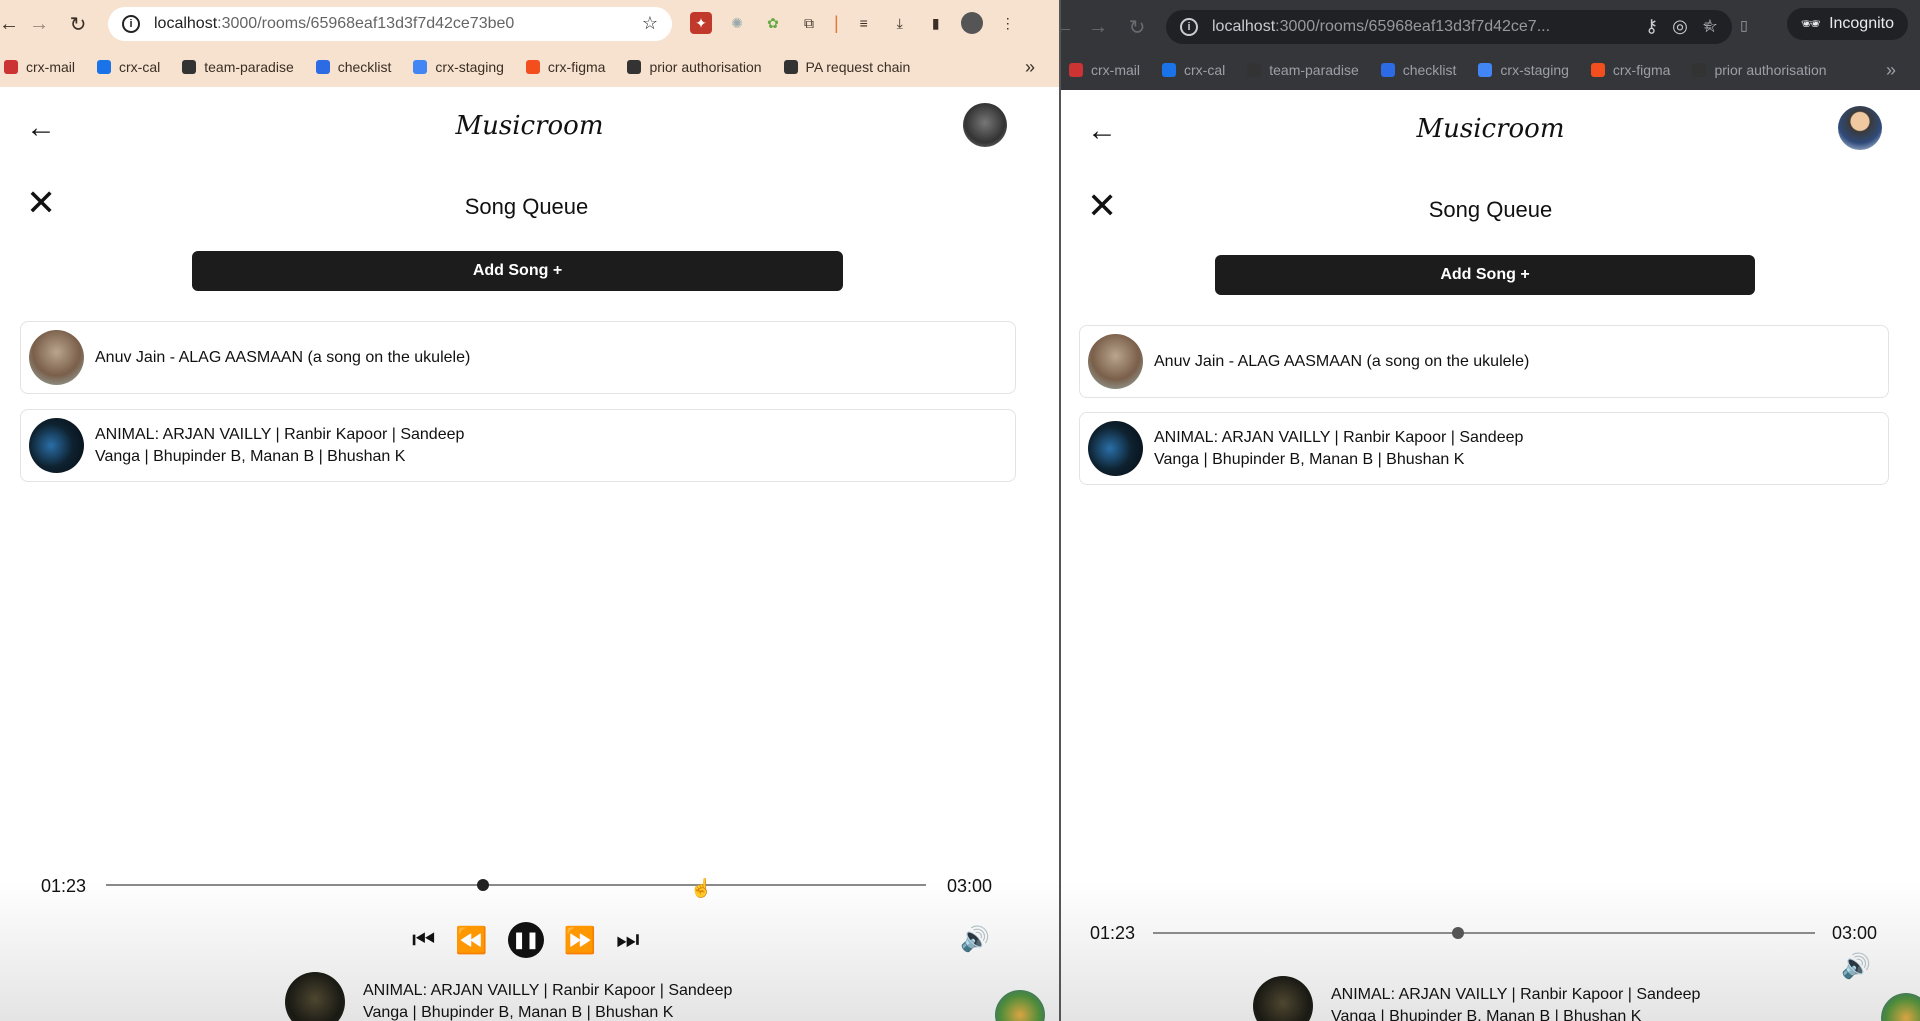  Describe the element at coordinates (737, 23) in the screenshot. I see `extension-icon: ✺` at that location.